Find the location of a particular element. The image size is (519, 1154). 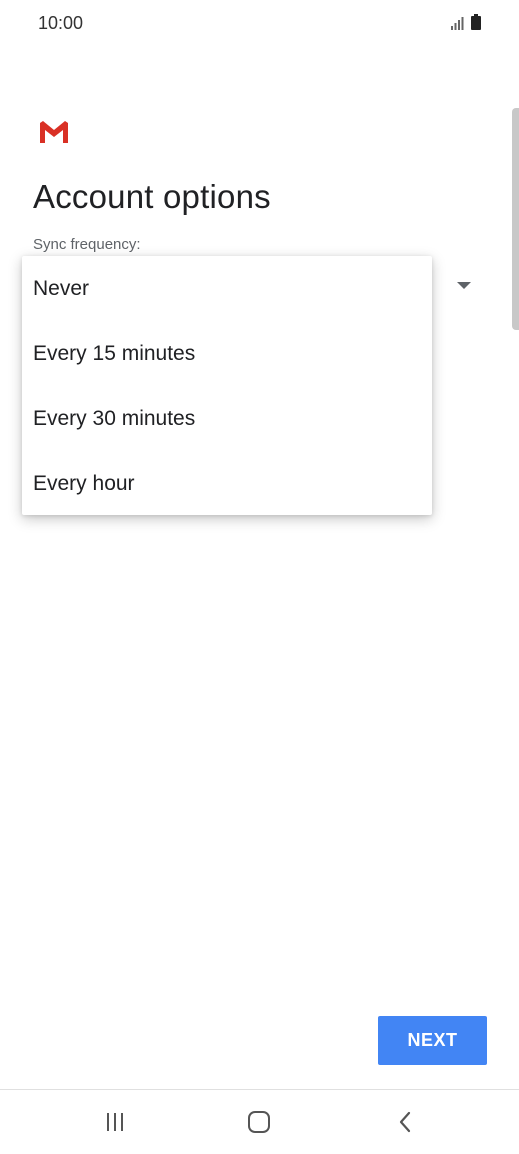

option-every-15-minutes: Every 15 minutes is located at coordinates (227, 354).